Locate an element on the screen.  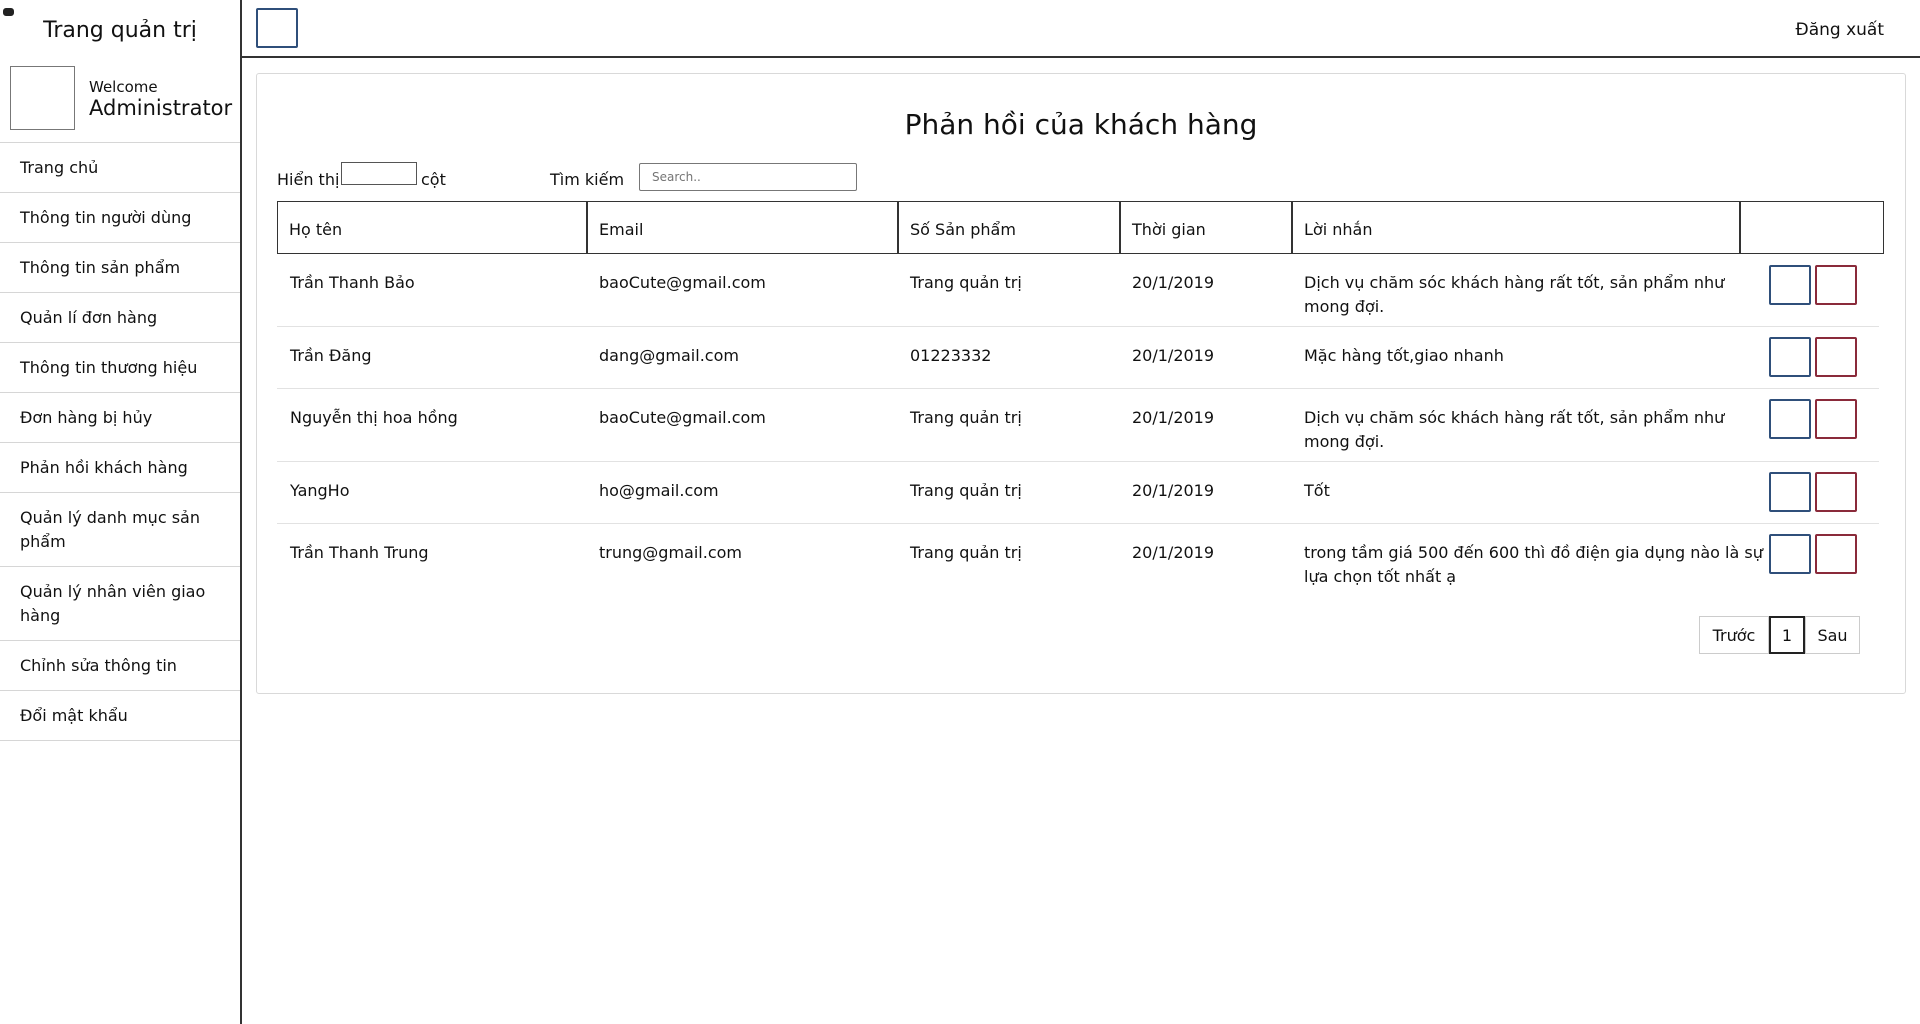
sidebar-item-categories: Quản lý danh mục sản phẩm is located at coordinates (120, 530).